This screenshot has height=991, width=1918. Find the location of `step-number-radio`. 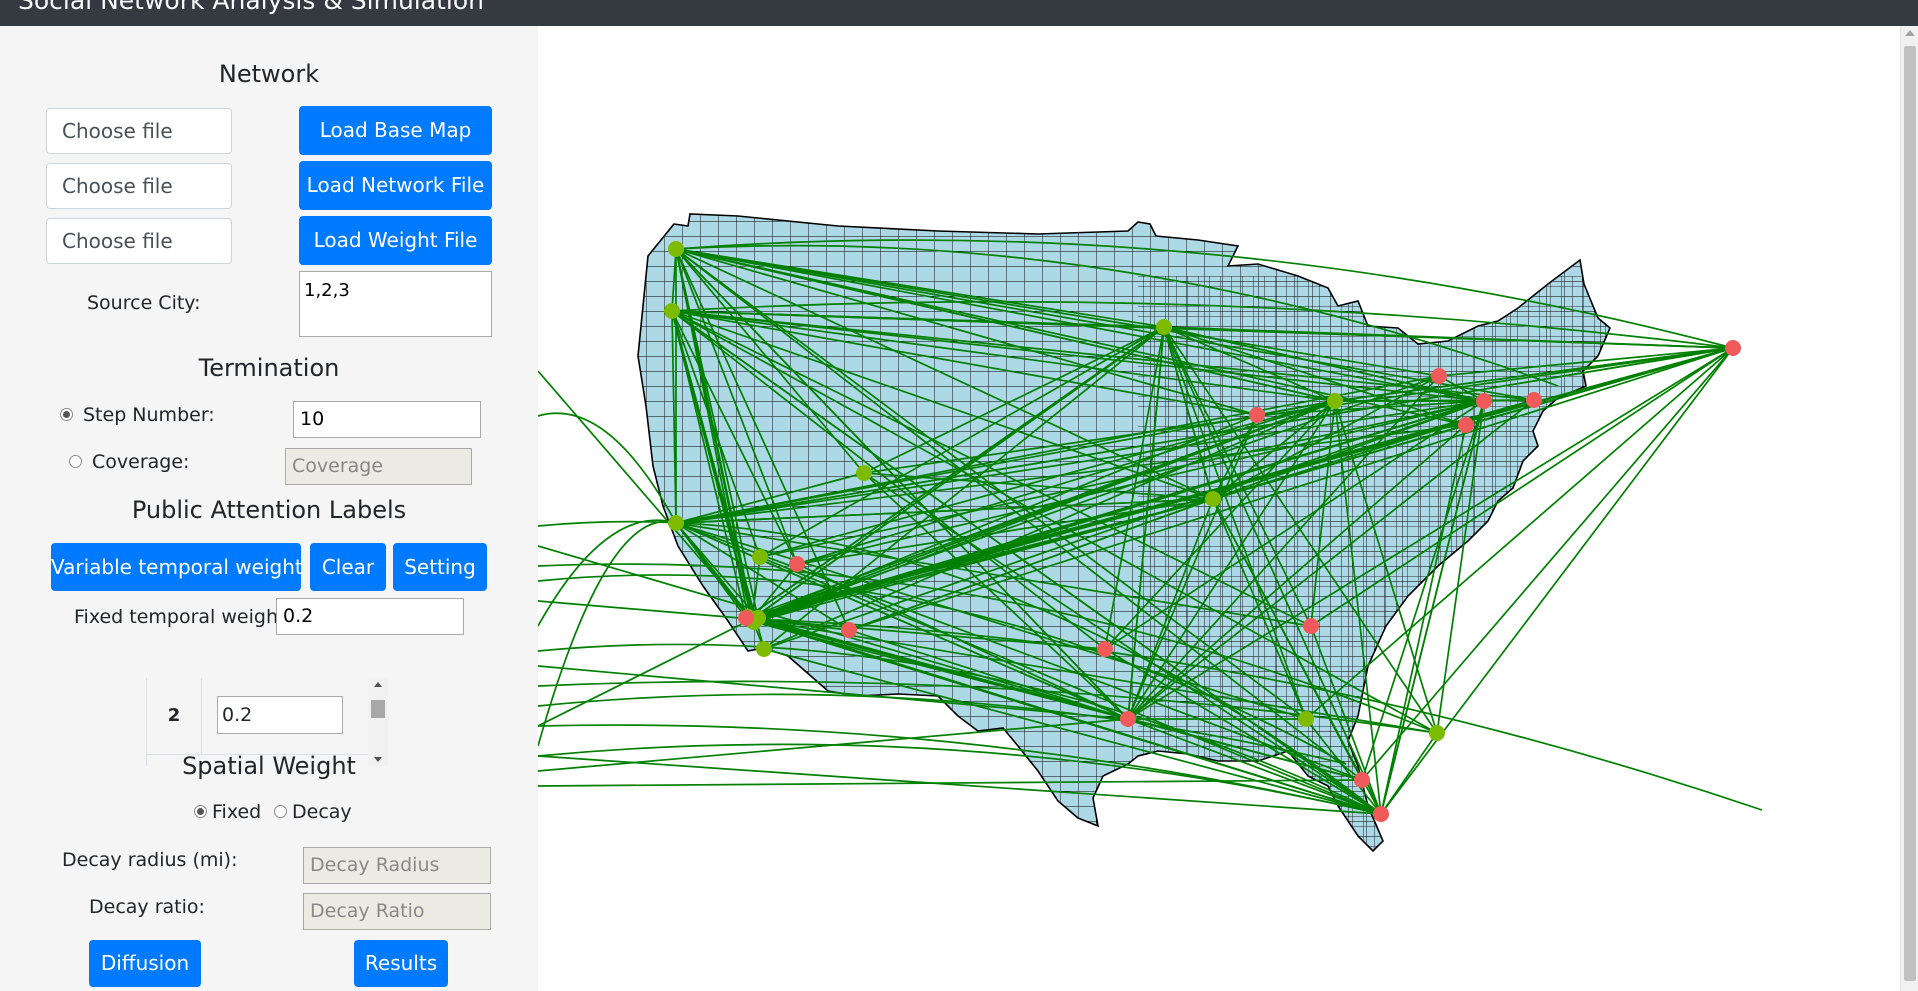

step-number-radio is located at coordinates (66, 414).